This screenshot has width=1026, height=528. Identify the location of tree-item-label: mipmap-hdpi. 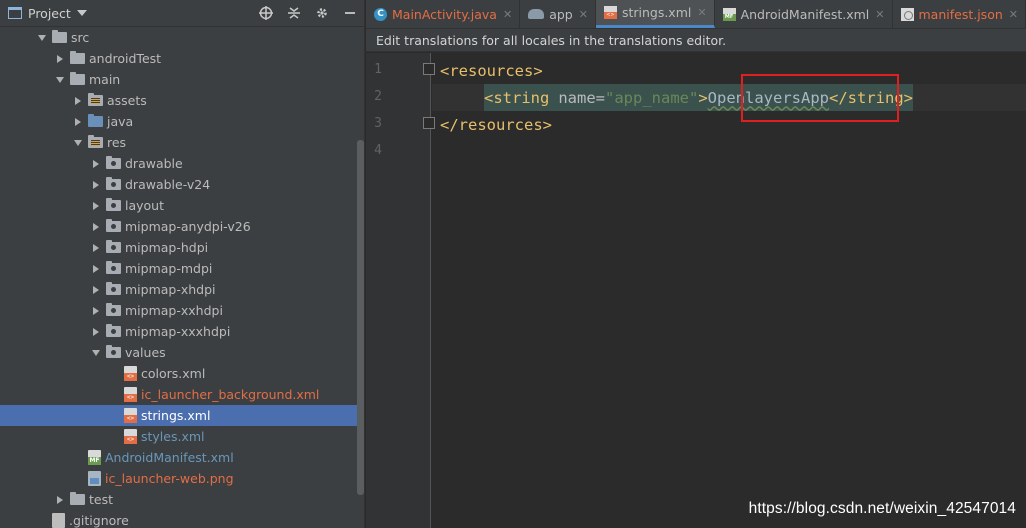
(167, 247).